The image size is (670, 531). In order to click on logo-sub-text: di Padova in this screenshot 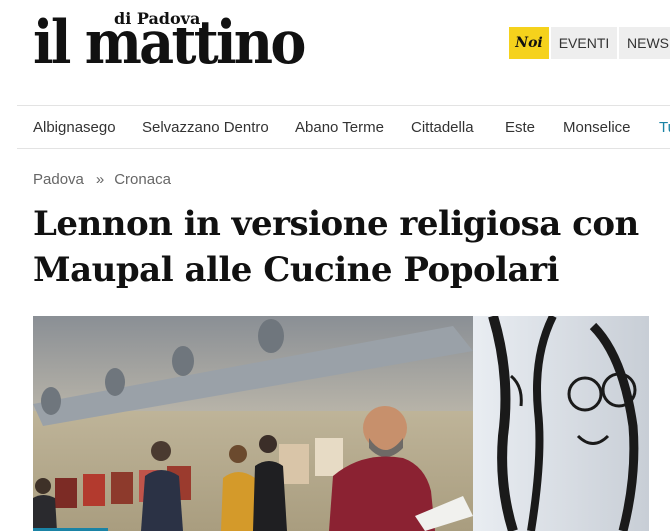, I will do `click(157, 18)`.